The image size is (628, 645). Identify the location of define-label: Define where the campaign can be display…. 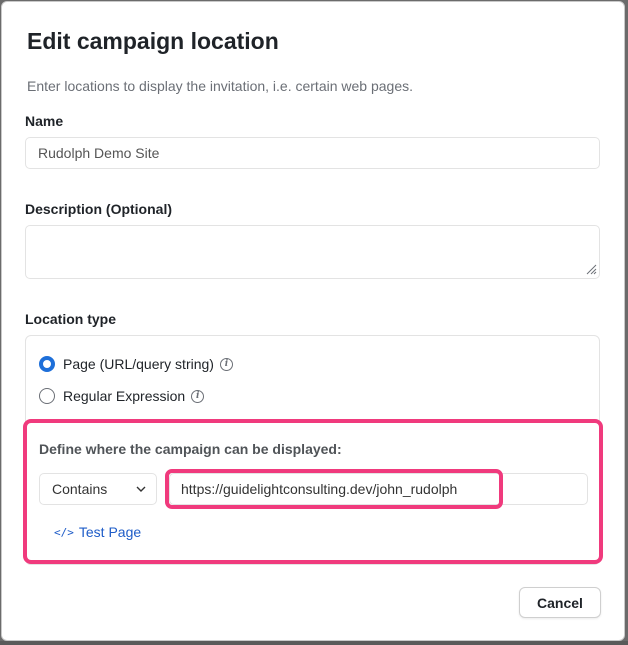
(190, 449).